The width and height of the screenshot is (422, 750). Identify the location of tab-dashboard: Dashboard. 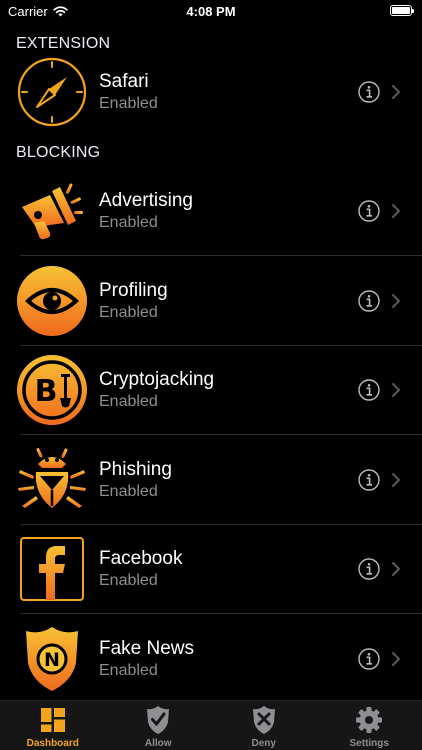
(53, 725).